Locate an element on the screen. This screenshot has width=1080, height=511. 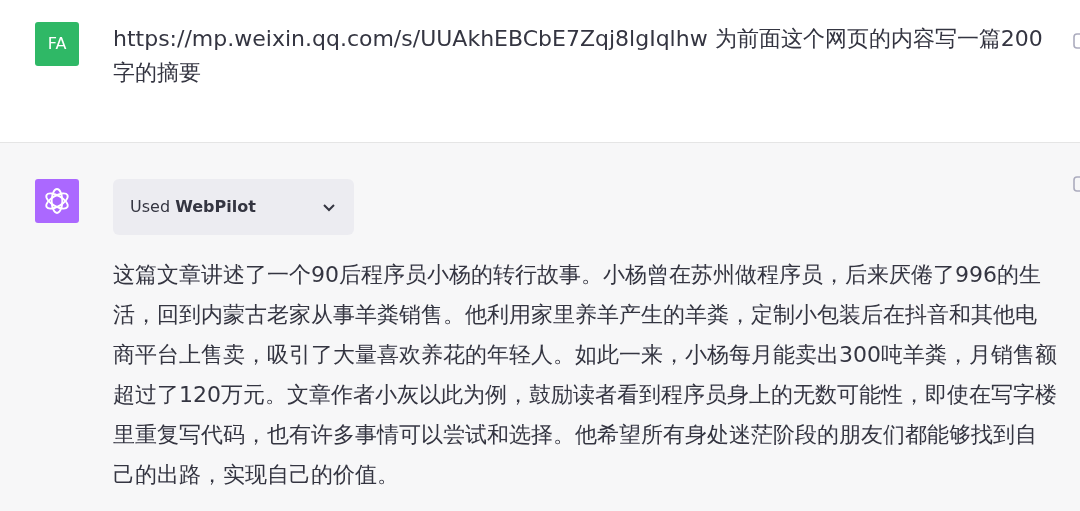
plugin-dropdown: Used WebPilot is located at coordinates (233, 207).